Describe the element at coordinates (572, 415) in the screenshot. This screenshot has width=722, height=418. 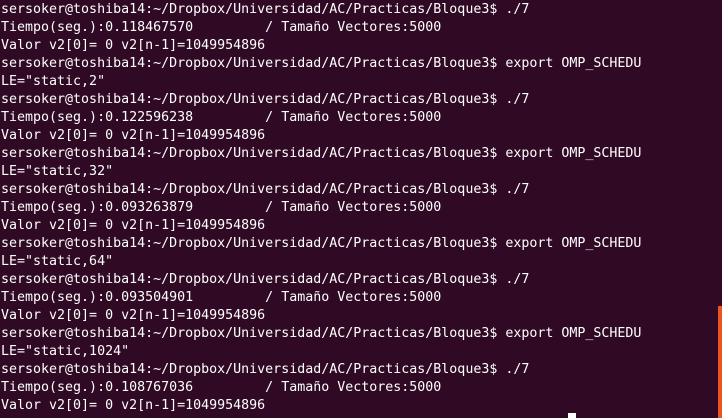
I see `text-cursor` at that location.